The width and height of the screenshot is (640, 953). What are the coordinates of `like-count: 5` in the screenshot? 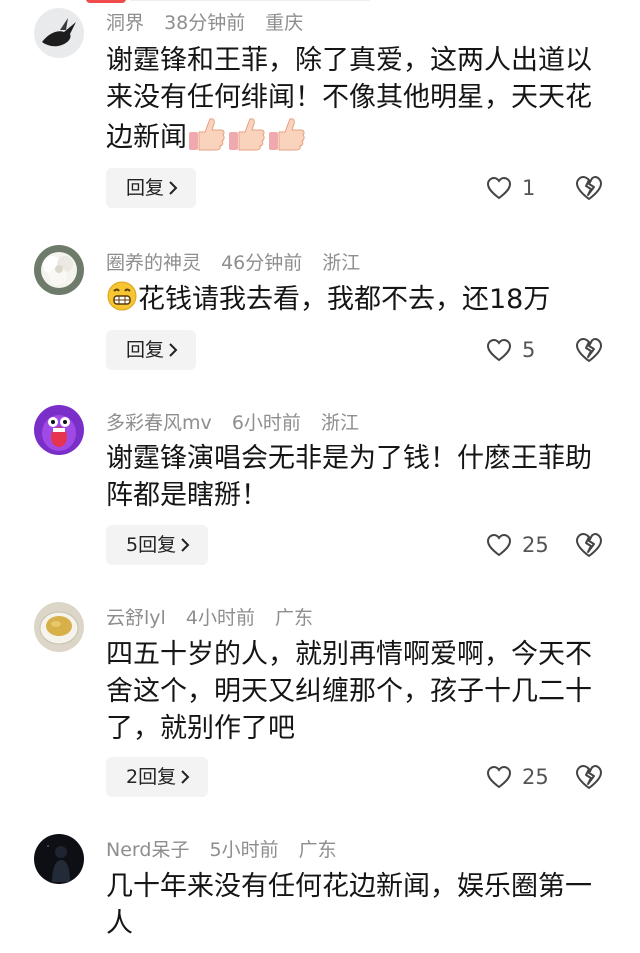 It's located at (529, 350).